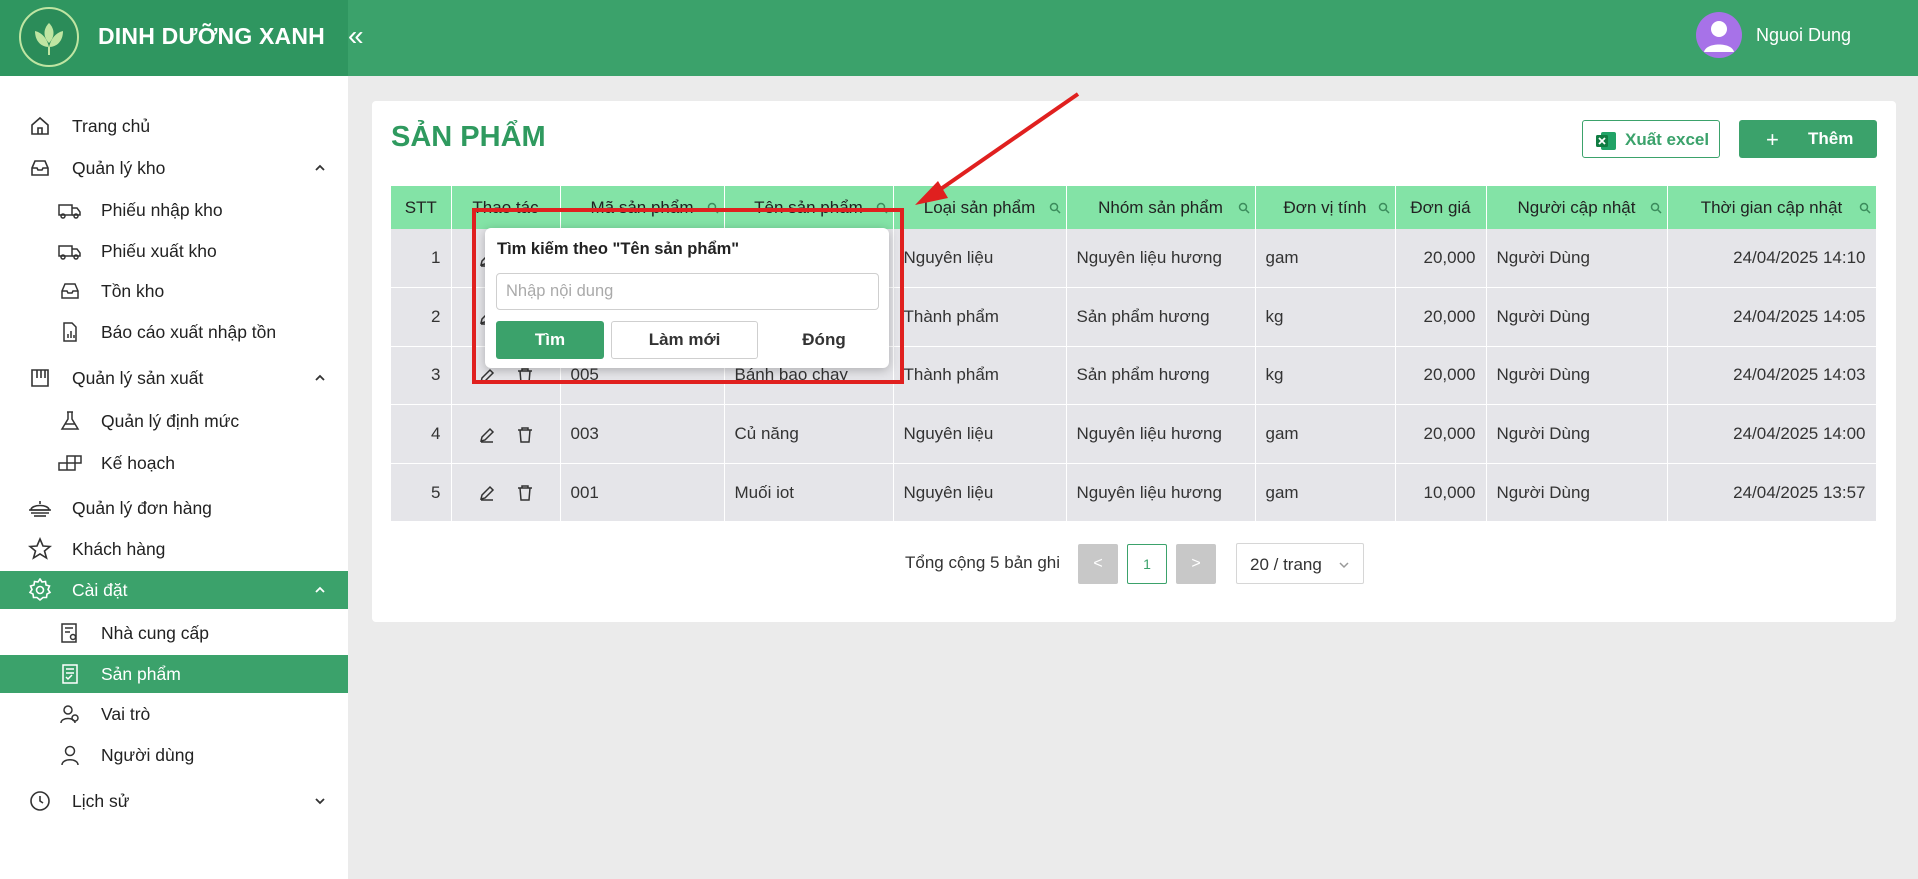  I want to click on sidebar-item-customers: Khách hàng, so click(174, 549).